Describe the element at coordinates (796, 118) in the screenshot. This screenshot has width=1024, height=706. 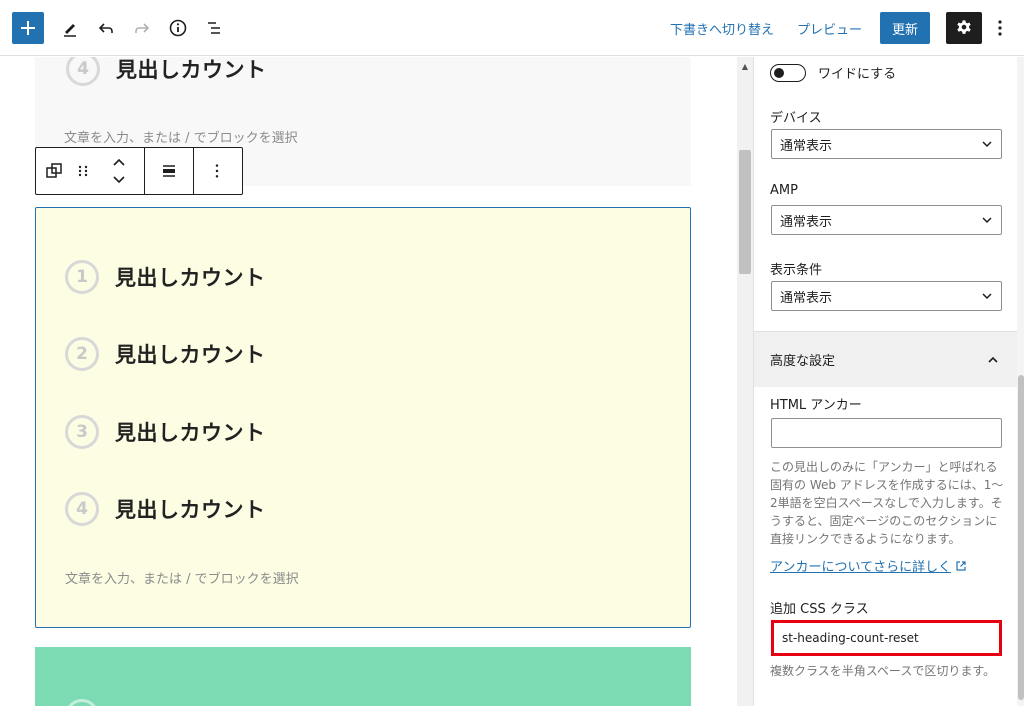
I see `device-label: デバイス` at that location.